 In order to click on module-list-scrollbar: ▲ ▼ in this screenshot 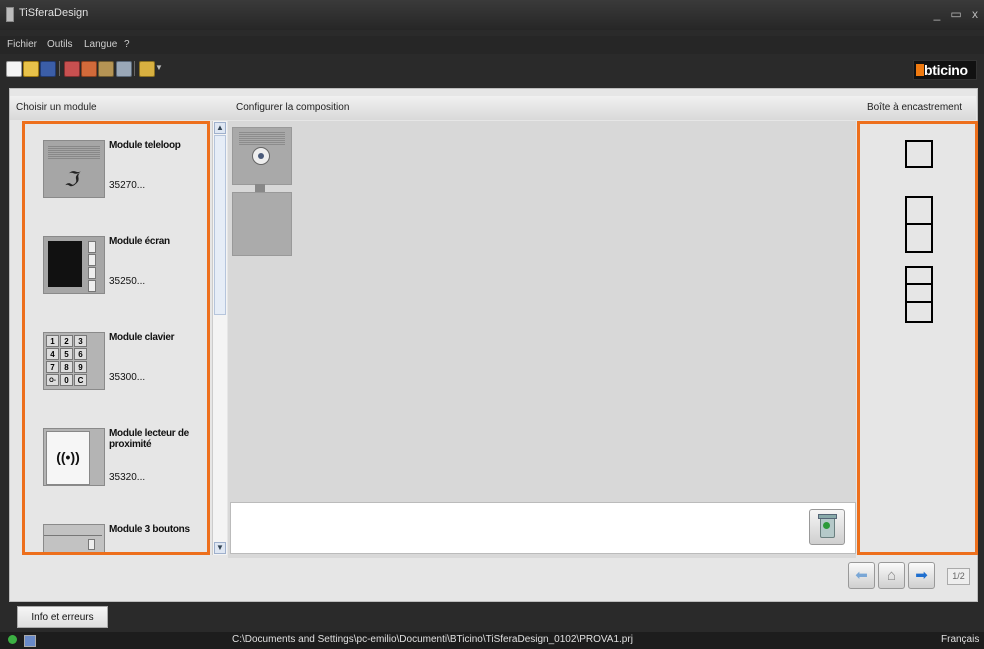, I will do `click(219, 338)`.